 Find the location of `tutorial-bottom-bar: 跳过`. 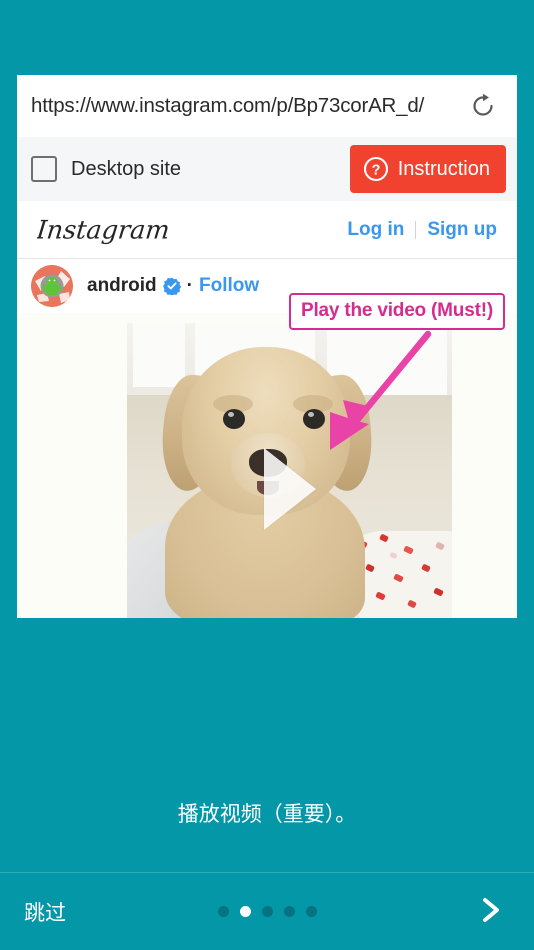

tutorial-bottom-bar: 跳过 is located at coordinates (267, 911).